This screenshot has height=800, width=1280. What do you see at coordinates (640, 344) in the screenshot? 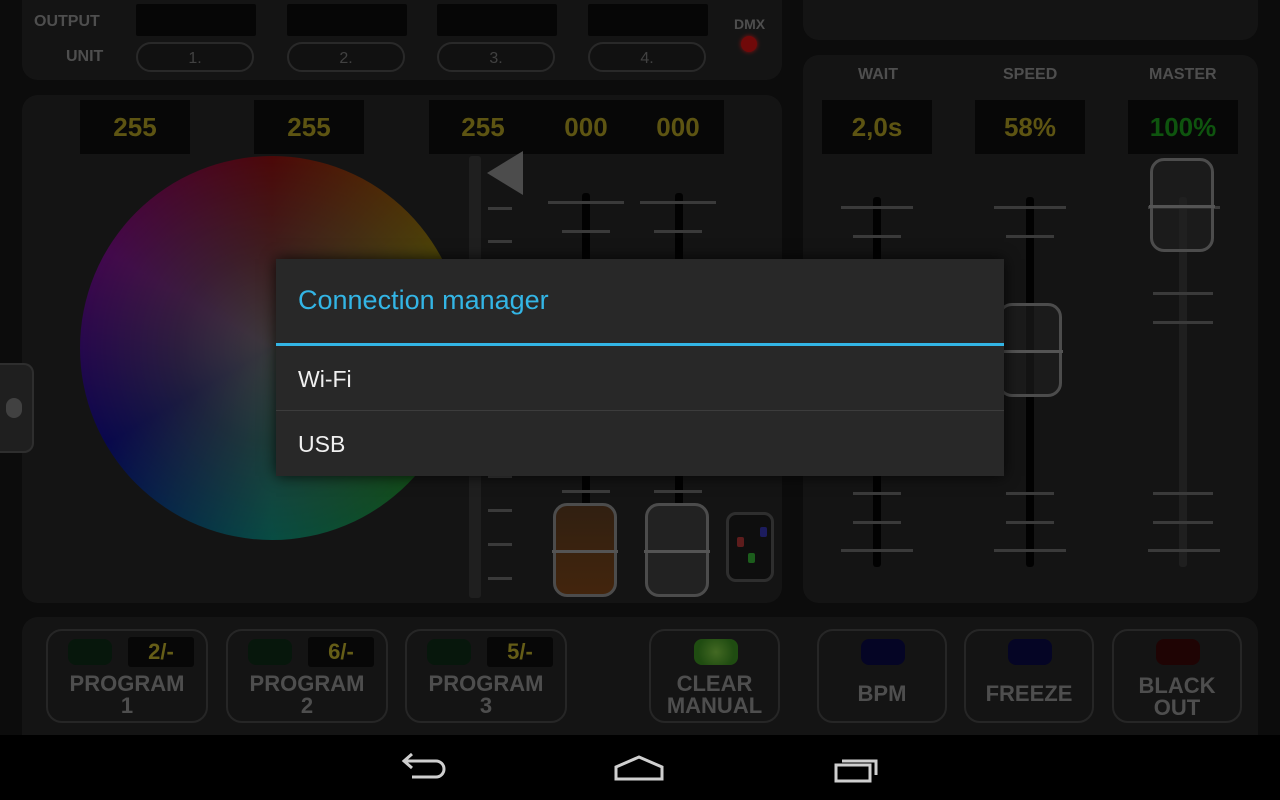
I see `dialog-title-divider` at bounding box center [640, 344].